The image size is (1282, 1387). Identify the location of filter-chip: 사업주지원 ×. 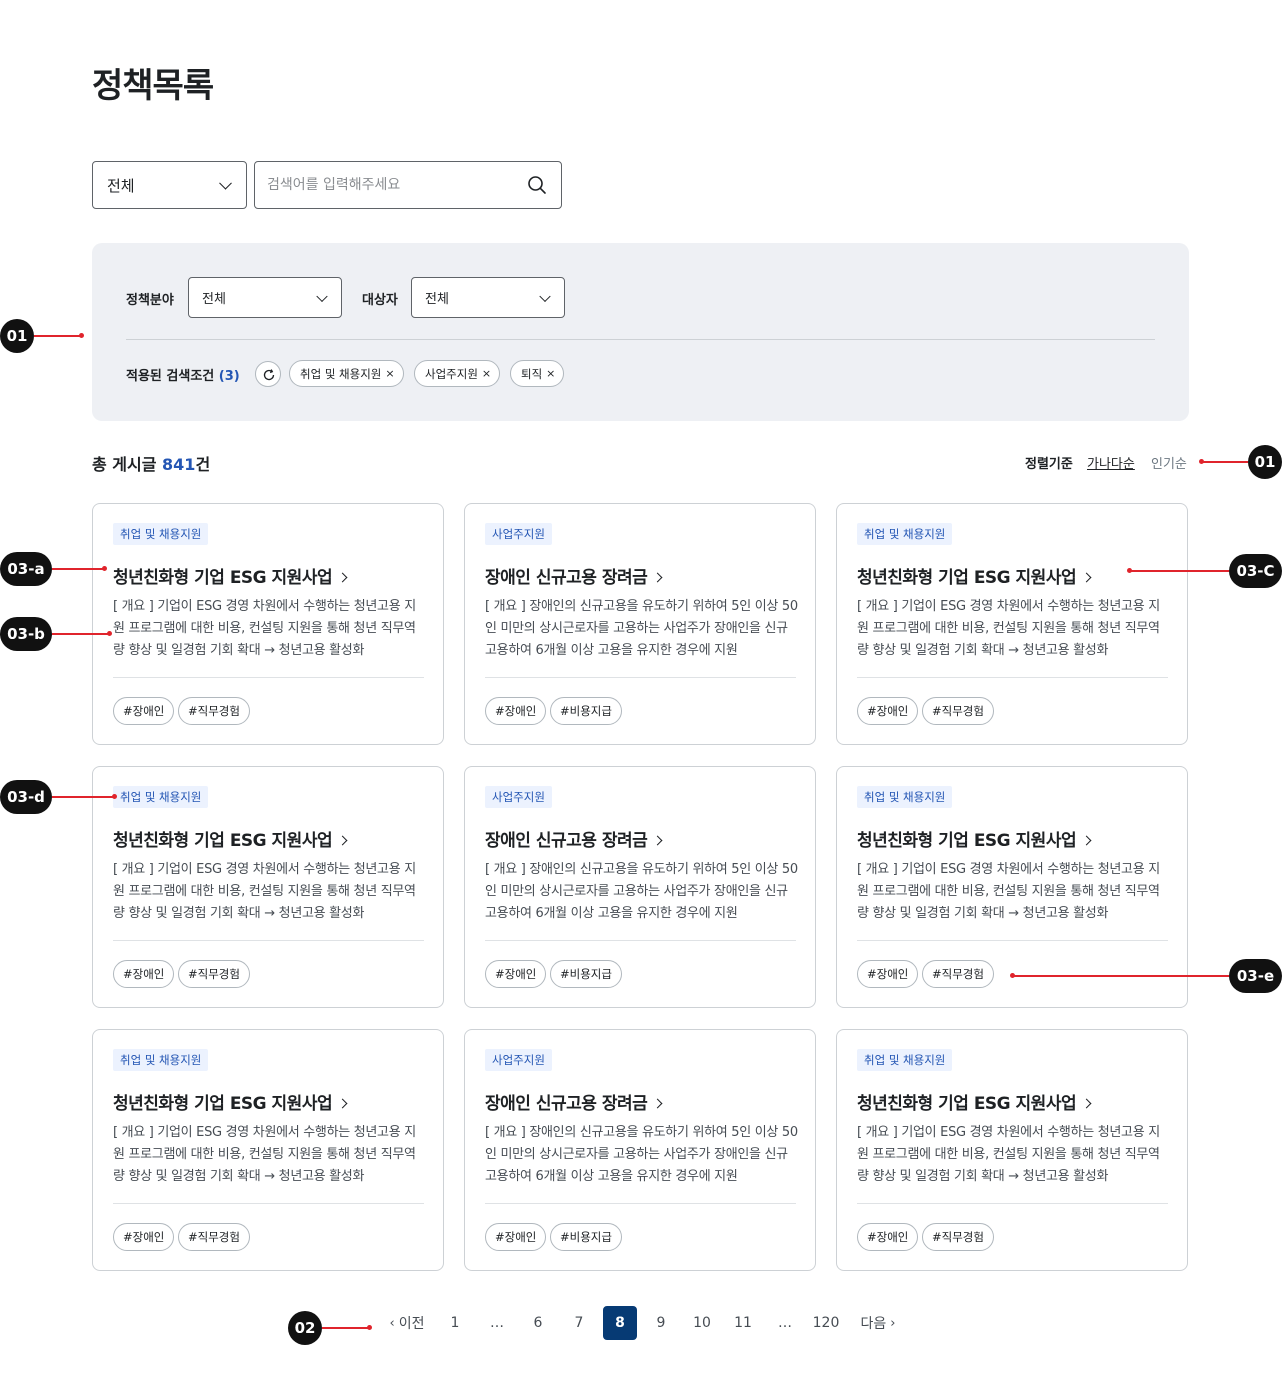
(457, 373).